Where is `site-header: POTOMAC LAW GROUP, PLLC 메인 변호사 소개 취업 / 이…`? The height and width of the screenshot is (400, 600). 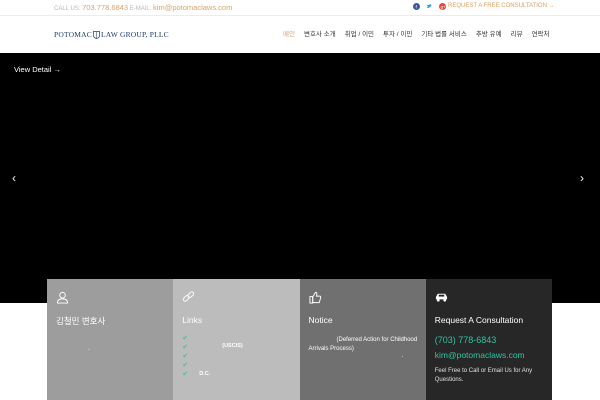
site-header: POTOMAC LAW GROUP, PLLC 메인 변호사 소개 취업 / 이… is located at coordinates (300, 34).